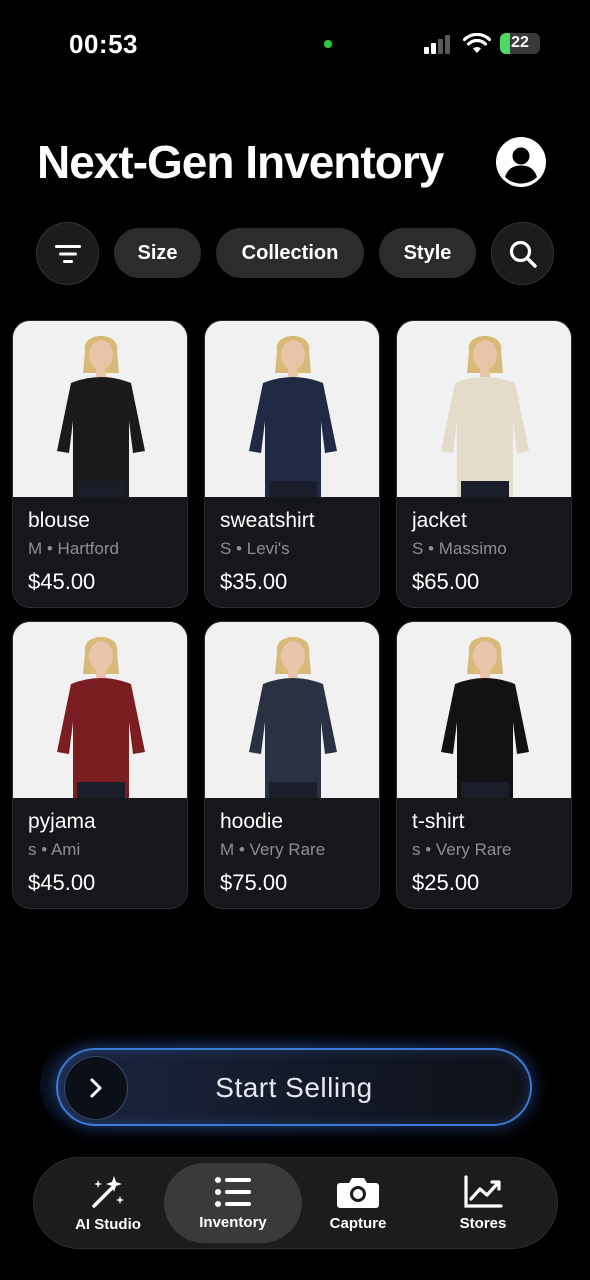 The image size is (590, 1280). Describe the element at coordinates (446, 581) in the screenshot. I see `product-price: $65.00` at that location.